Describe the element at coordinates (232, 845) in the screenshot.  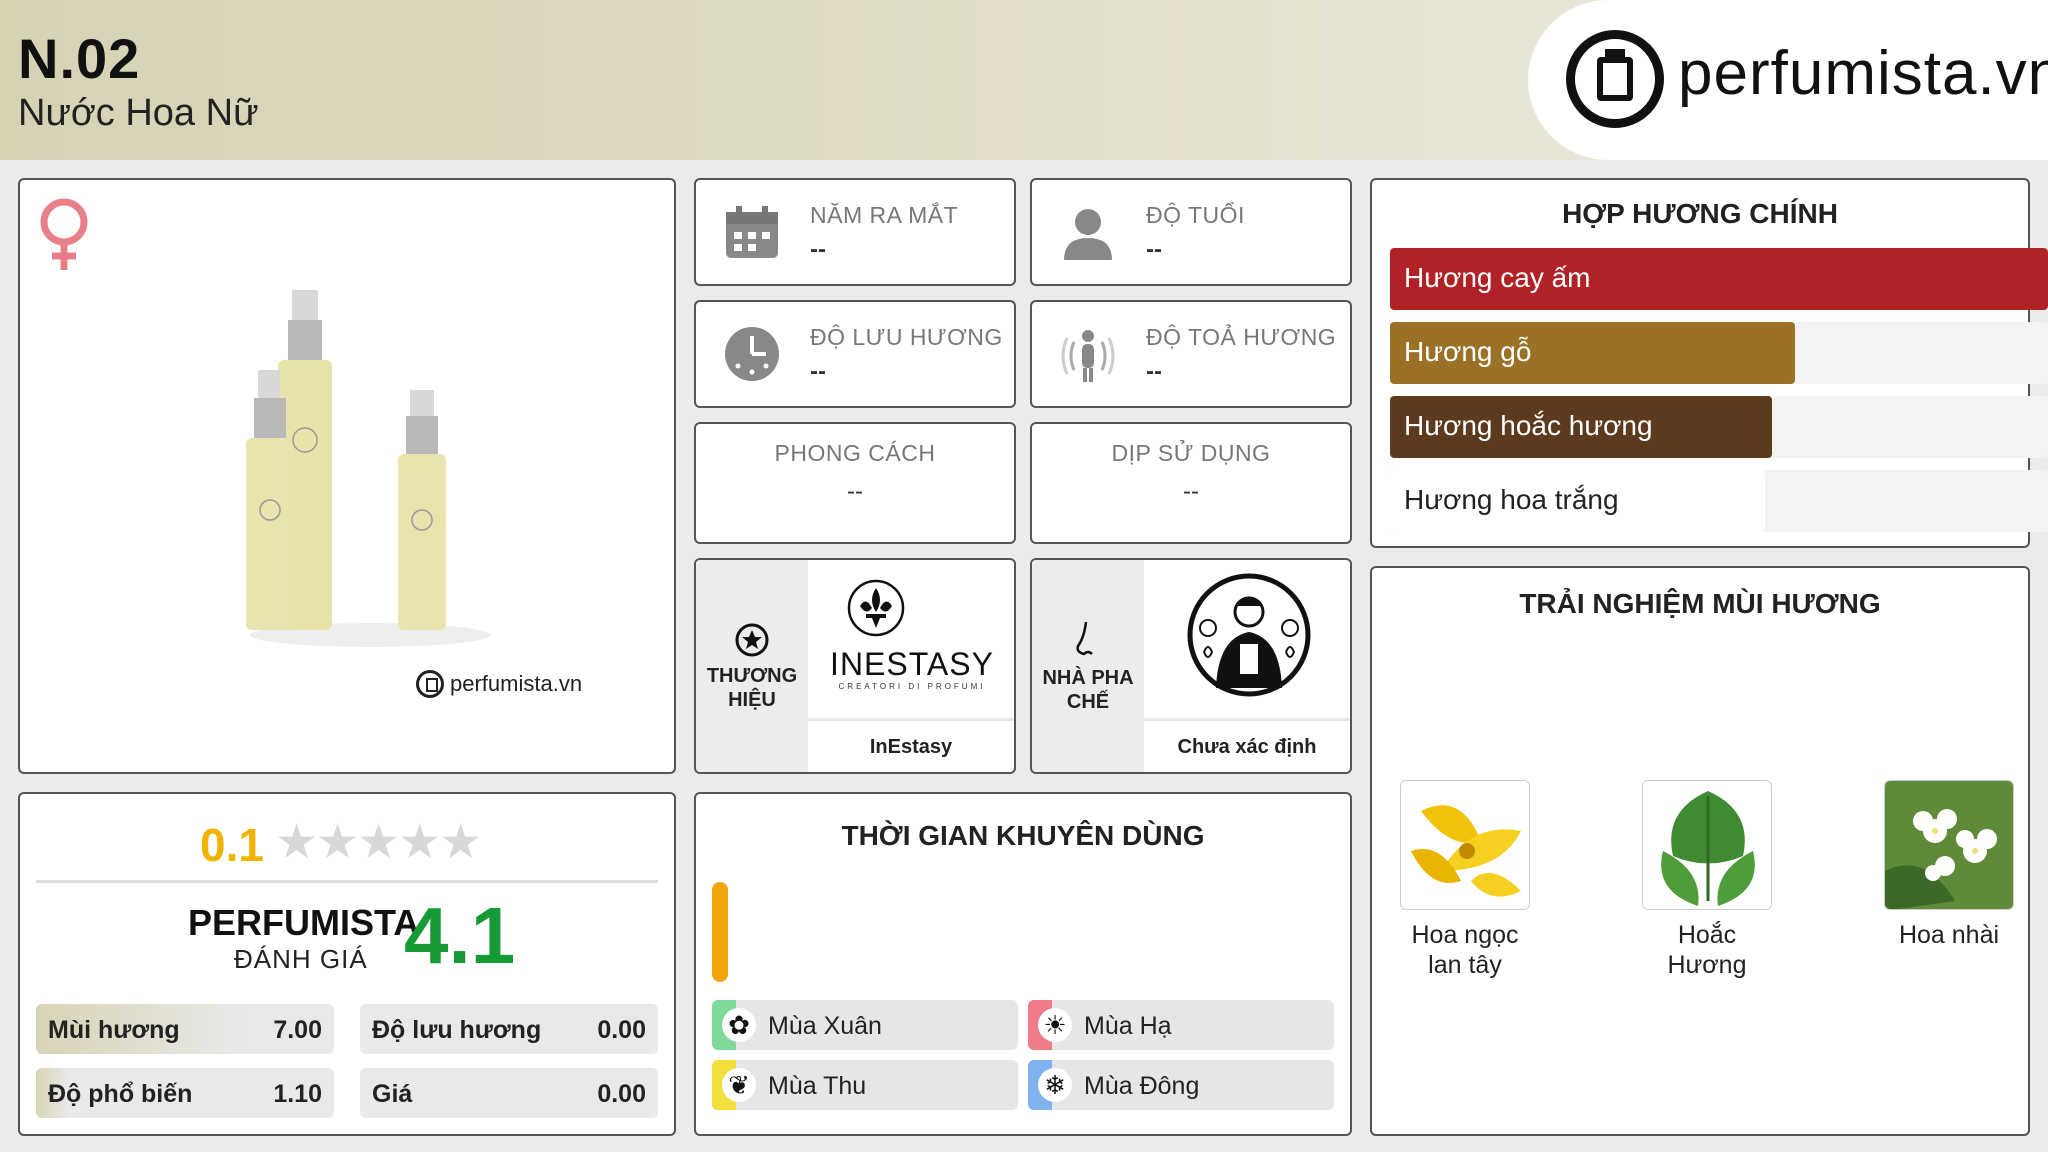
I see `user-rating-value: 0.1` at that location.